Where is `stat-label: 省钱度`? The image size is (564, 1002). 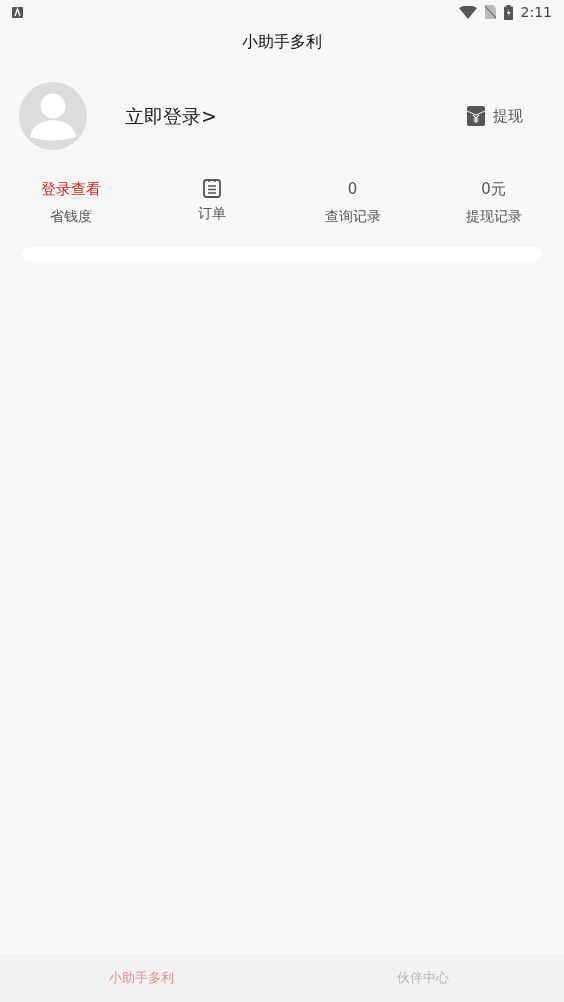
stat-label: 省钱度 is located at coordinates (70, 216).